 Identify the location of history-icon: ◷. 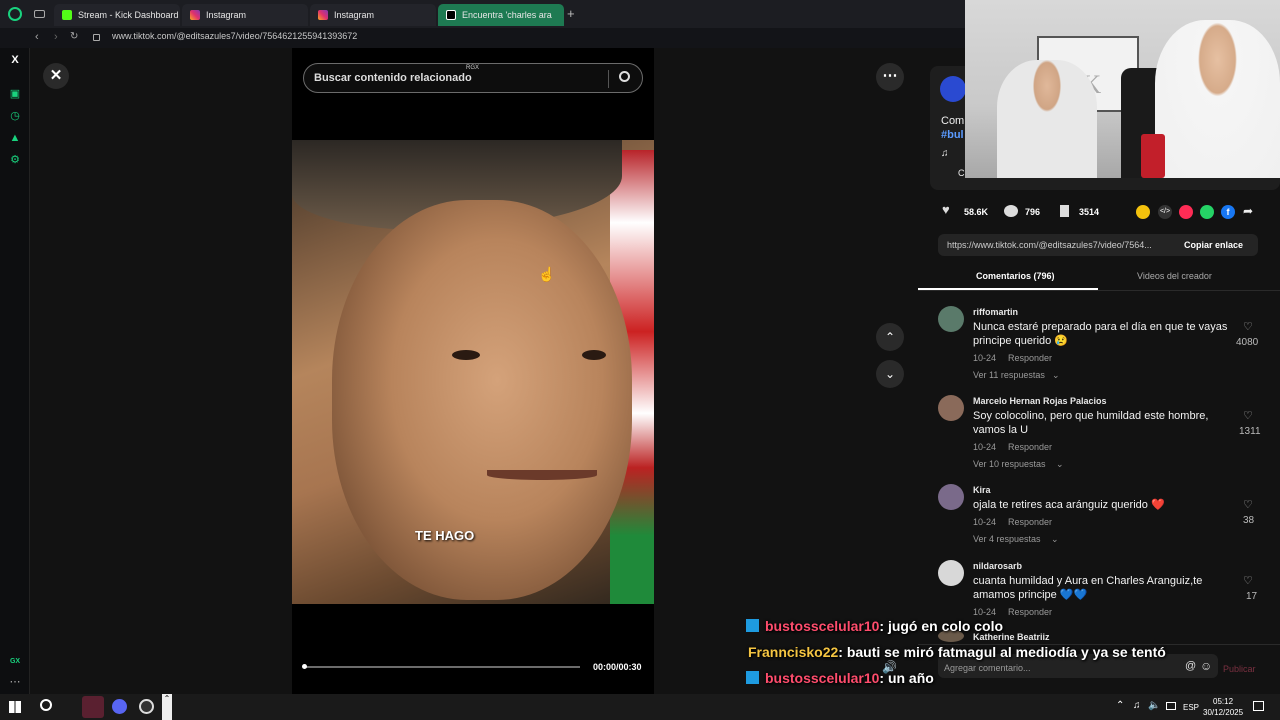
(15, 116).